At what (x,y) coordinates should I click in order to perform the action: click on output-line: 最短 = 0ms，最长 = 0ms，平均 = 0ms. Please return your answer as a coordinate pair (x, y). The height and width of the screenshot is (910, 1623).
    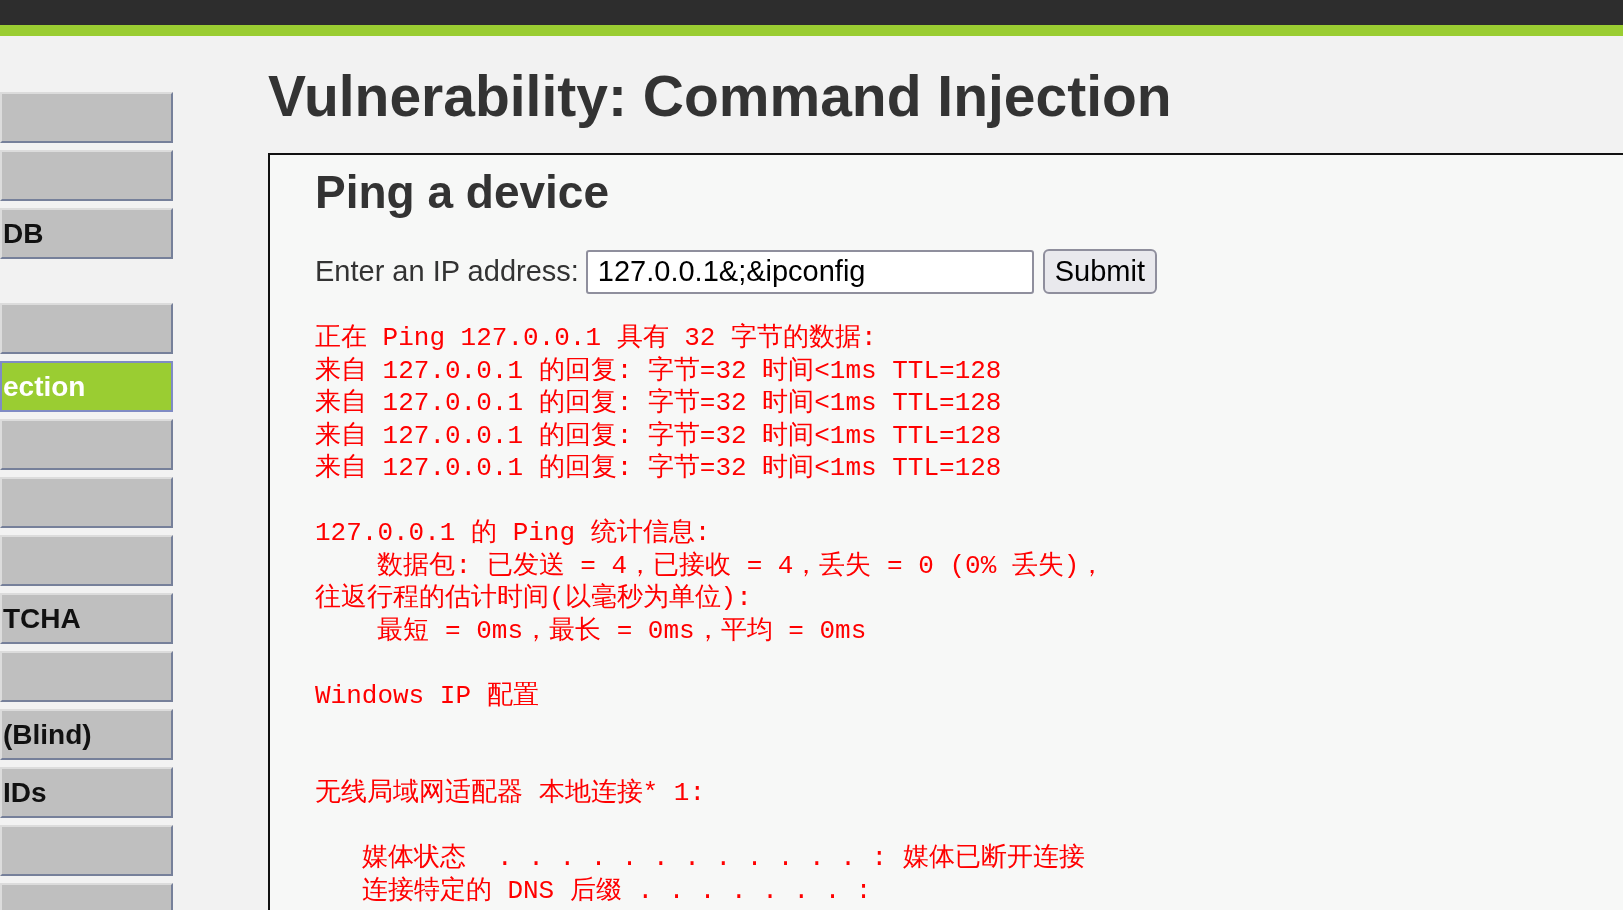
    Looking at the image, I should click on (621, 630).